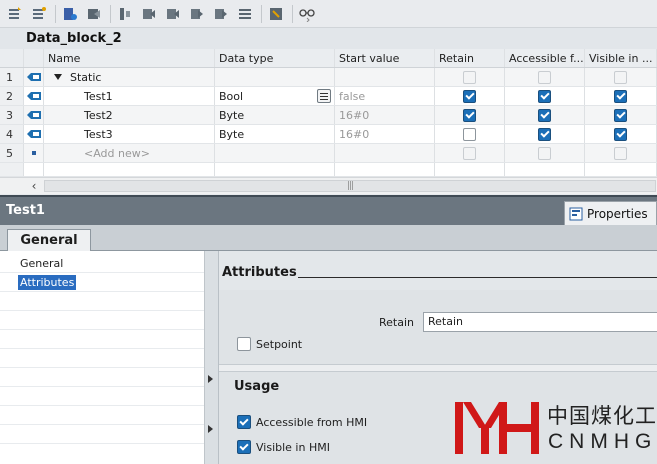 The width and height of the screenshot is (657, 464). I want to click on row-type: Bool, so click(268, 96).